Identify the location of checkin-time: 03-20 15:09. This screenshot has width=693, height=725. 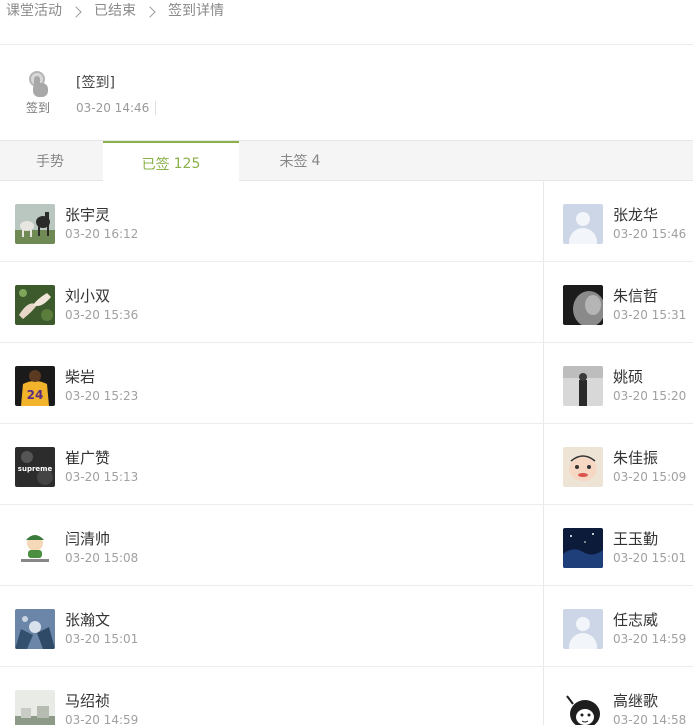
(650, 477).